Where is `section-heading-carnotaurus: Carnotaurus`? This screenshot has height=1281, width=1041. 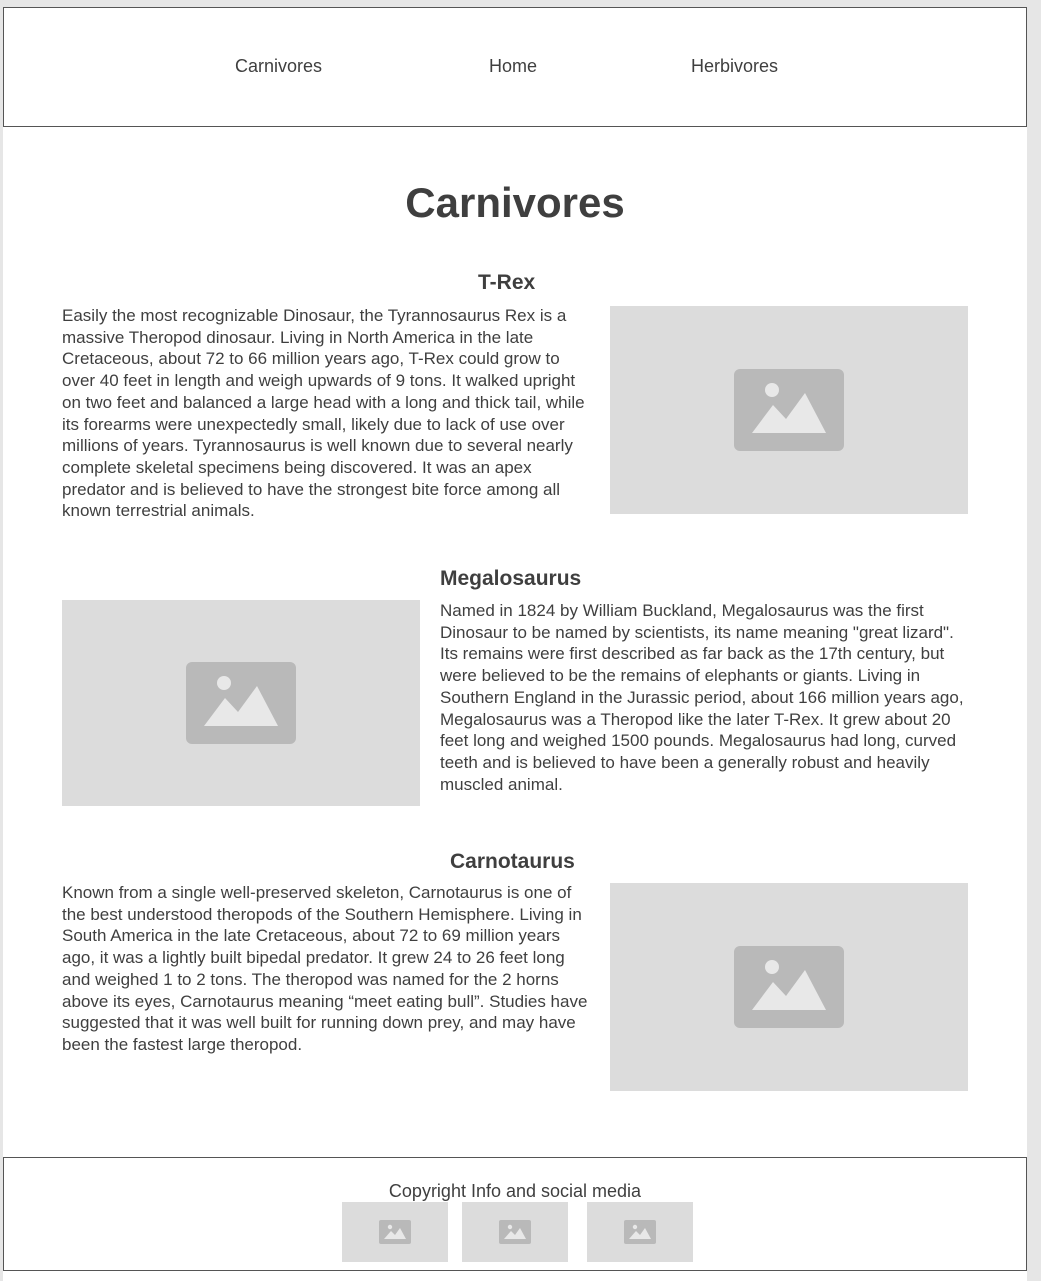 section-heading-carnotaurus: Carnotaurus is located at coordinates (512, 861).